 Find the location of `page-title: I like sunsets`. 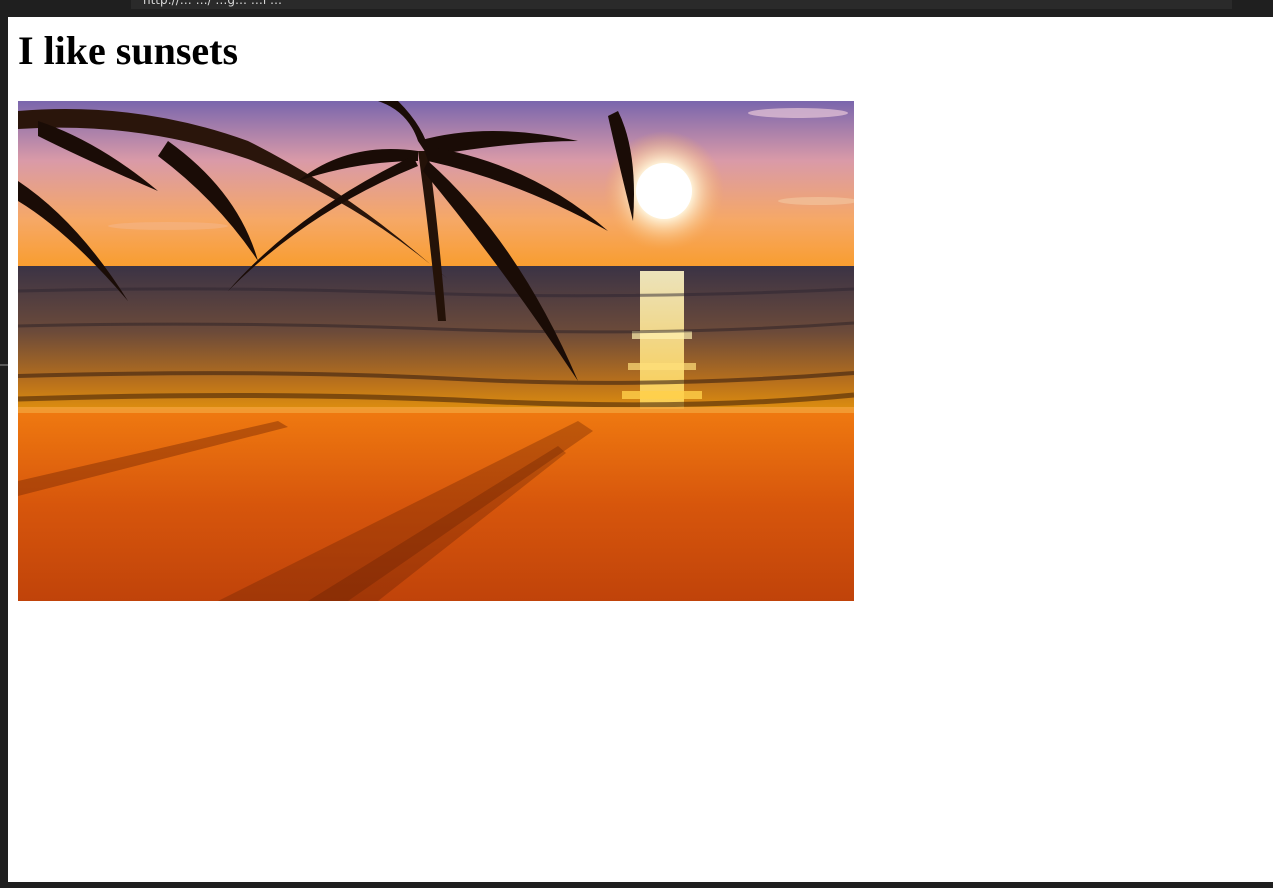

page-title: I like sunsets is located at coordinates (128, 50).